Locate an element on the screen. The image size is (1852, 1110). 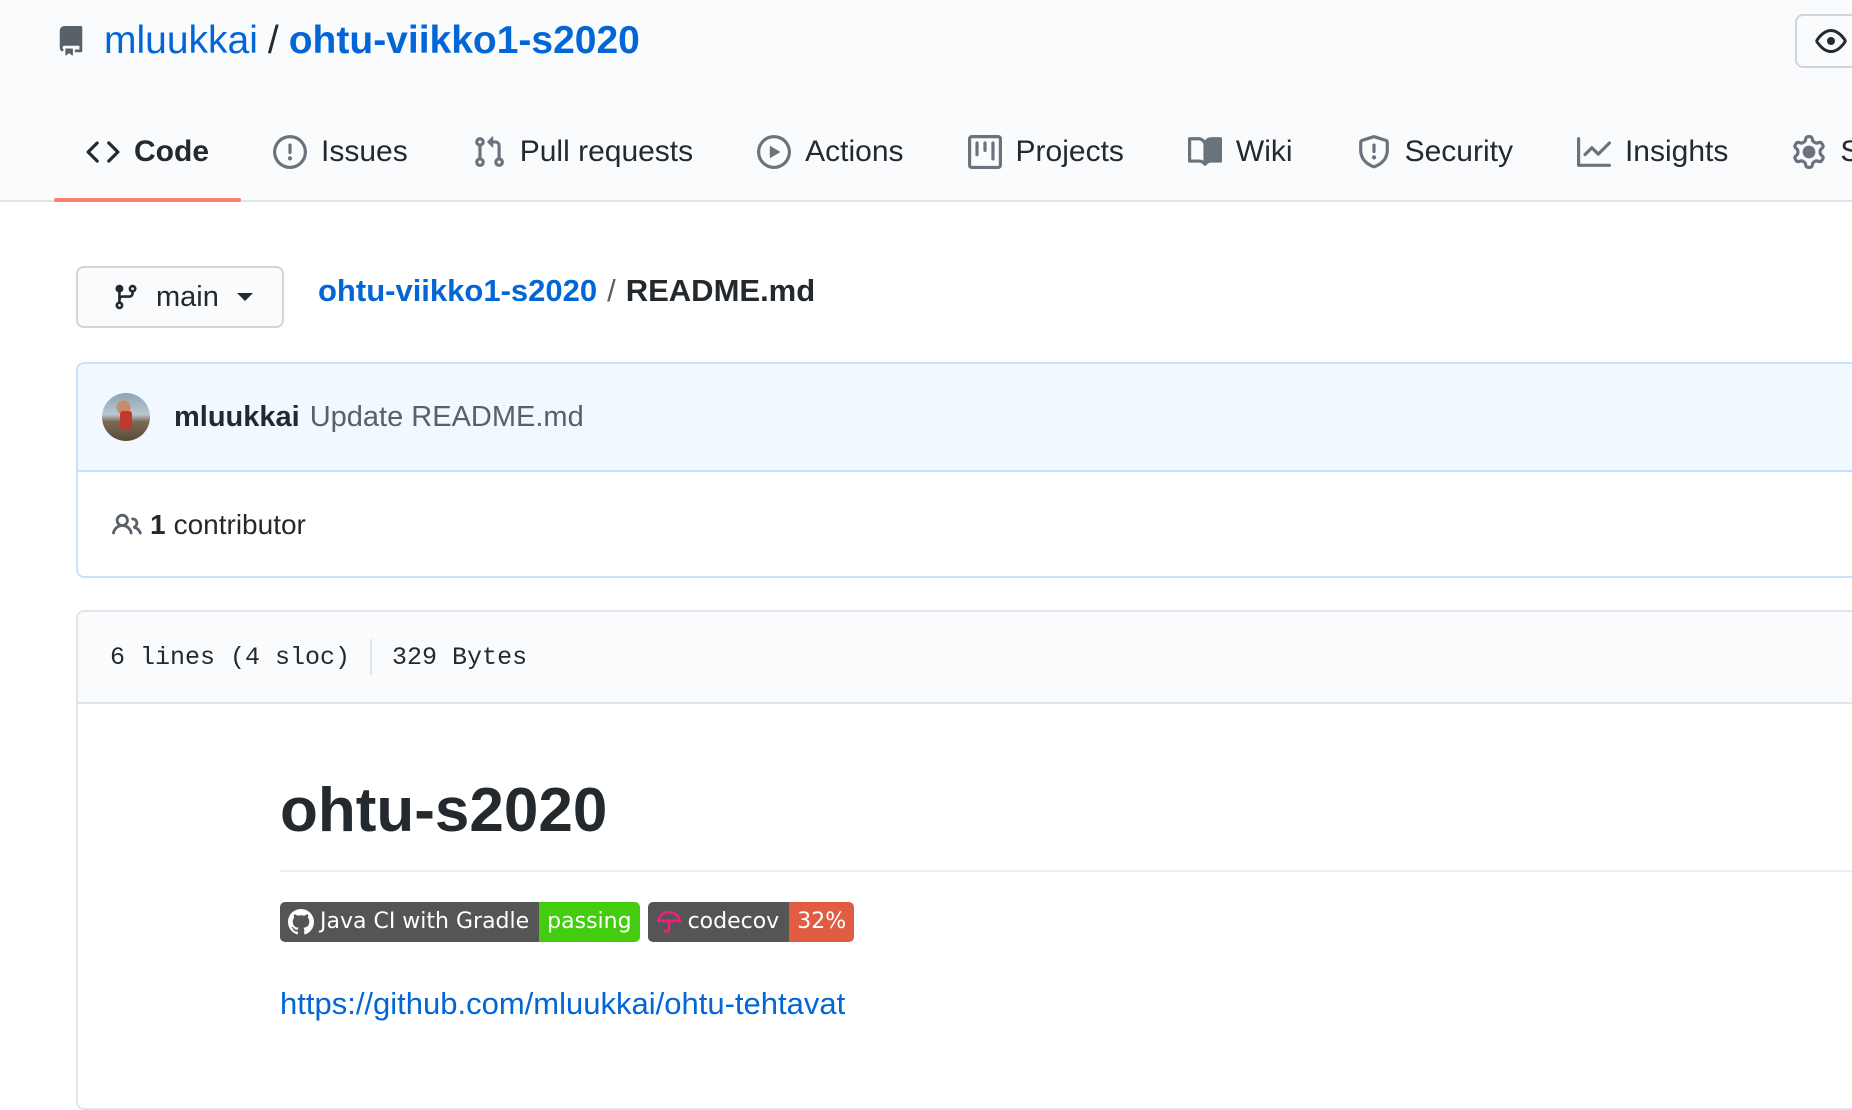
watch-button is located at coordinates (1823, 41).